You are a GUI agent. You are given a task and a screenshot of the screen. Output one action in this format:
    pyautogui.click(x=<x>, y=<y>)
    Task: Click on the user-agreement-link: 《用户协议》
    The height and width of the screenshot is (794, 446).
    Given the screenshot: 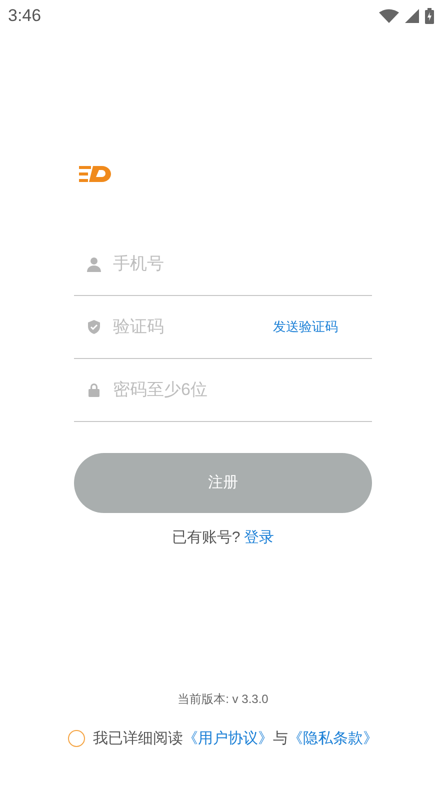 What is the action you would take?
    pyautogui.click(x=228, y=739)
    